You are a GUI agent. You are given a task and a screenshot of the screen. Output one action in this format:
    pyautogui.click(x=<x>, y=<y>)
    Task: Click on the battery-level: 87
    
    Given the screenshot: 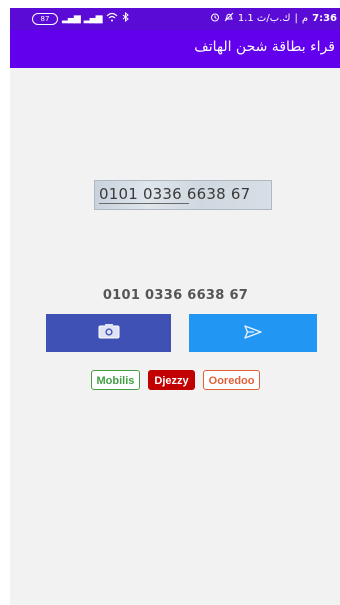 What is the action you would take?
    pyautogui.click(x=45, y=18)
    